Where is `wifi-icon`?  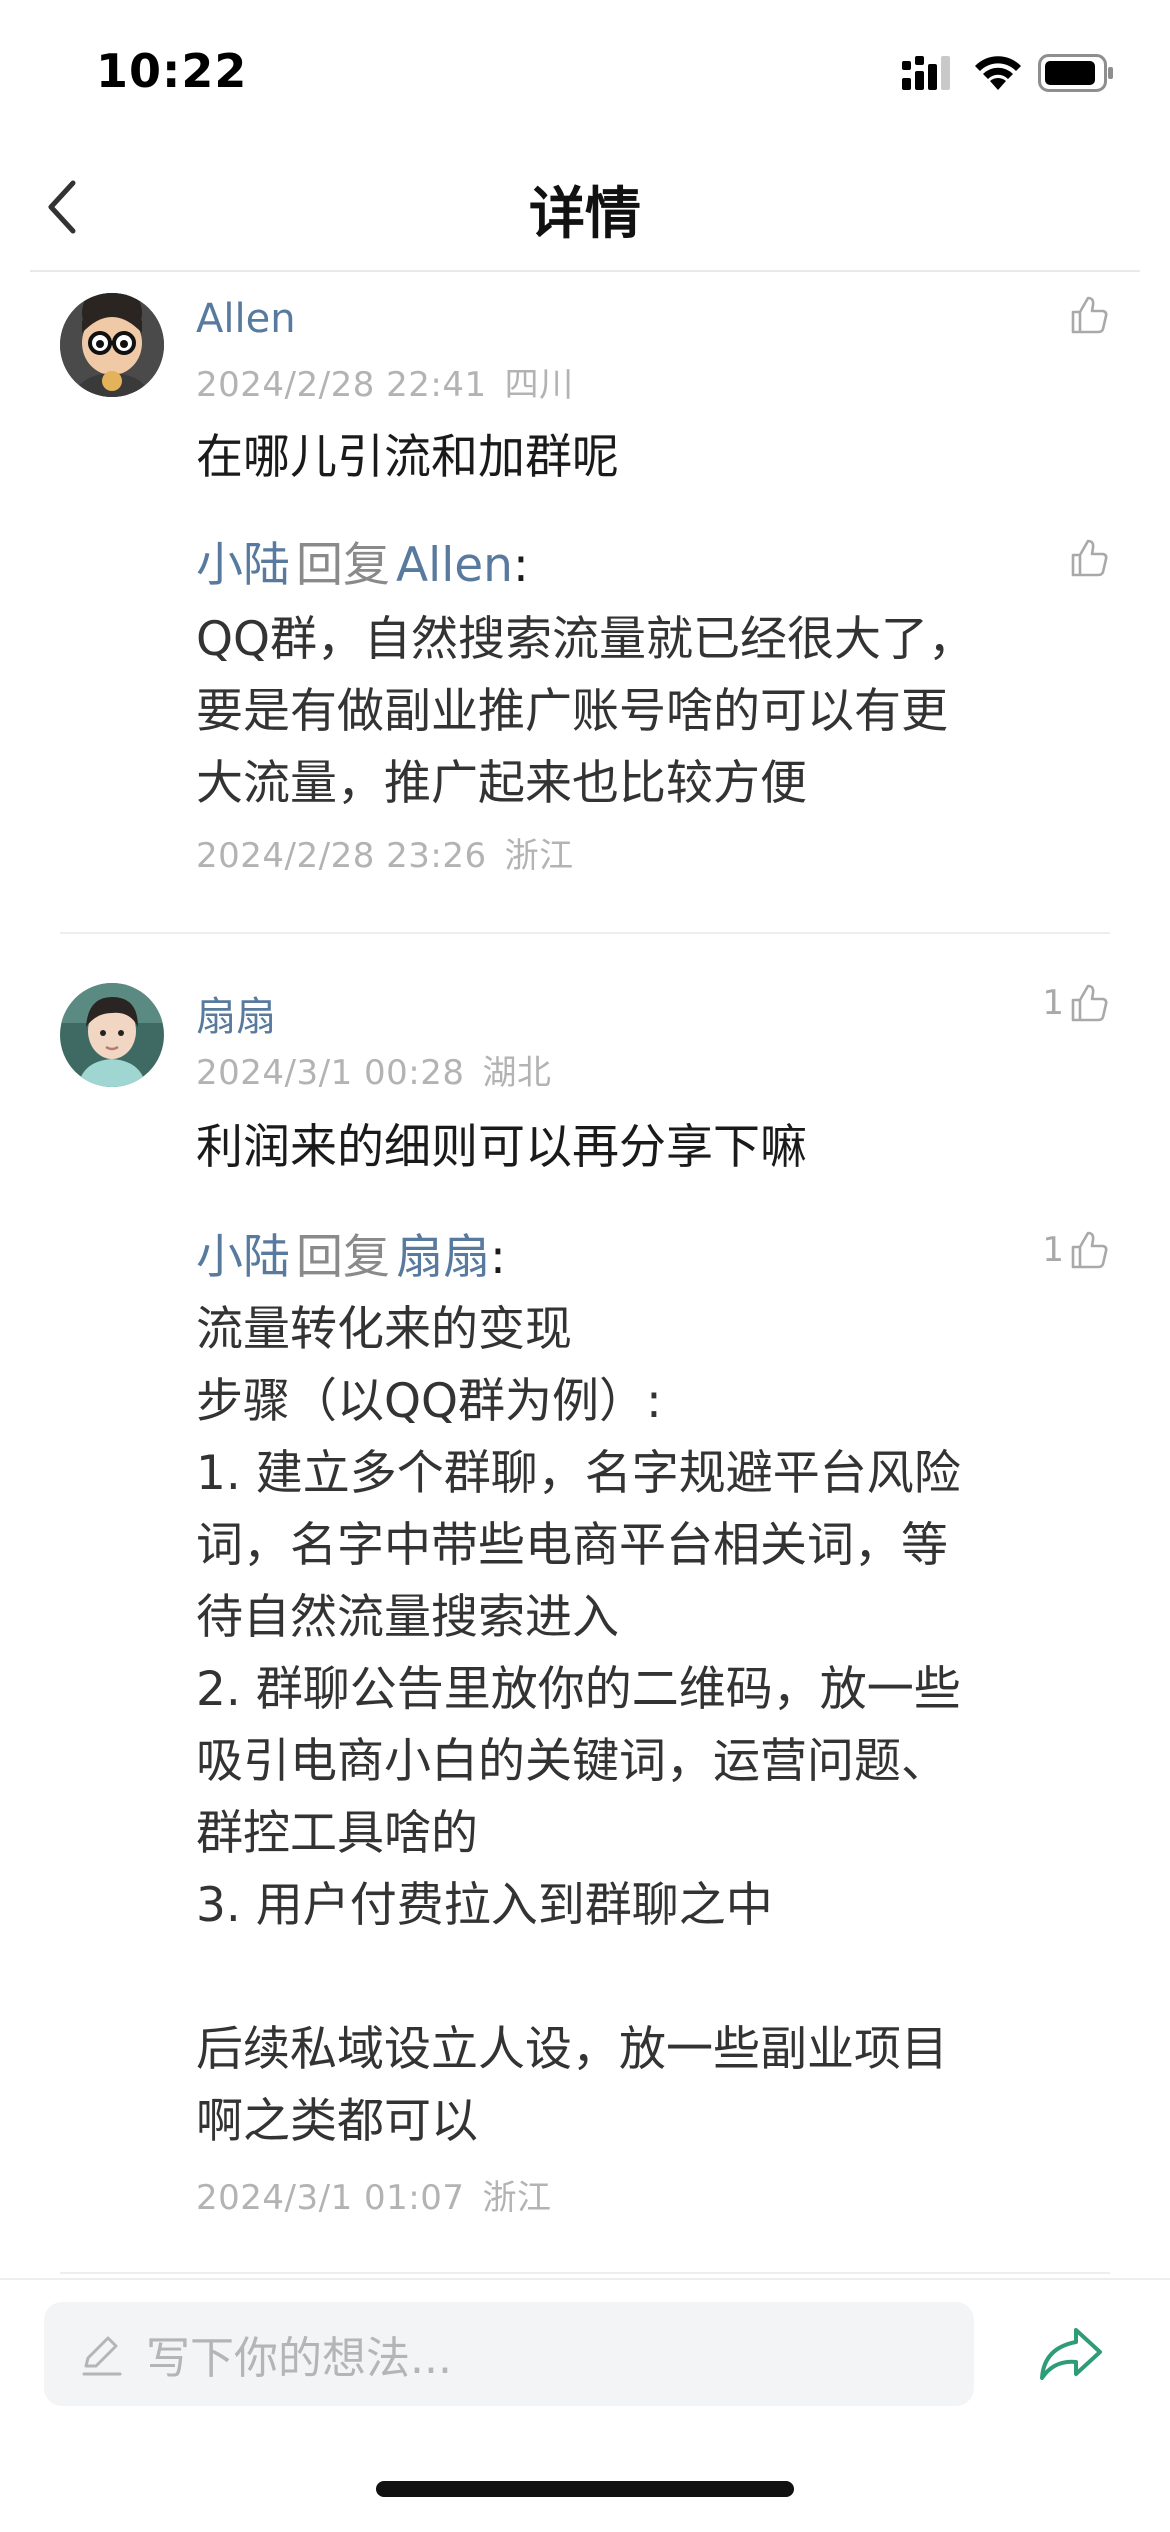 wifi-icon is located at coordinates (998, 73).